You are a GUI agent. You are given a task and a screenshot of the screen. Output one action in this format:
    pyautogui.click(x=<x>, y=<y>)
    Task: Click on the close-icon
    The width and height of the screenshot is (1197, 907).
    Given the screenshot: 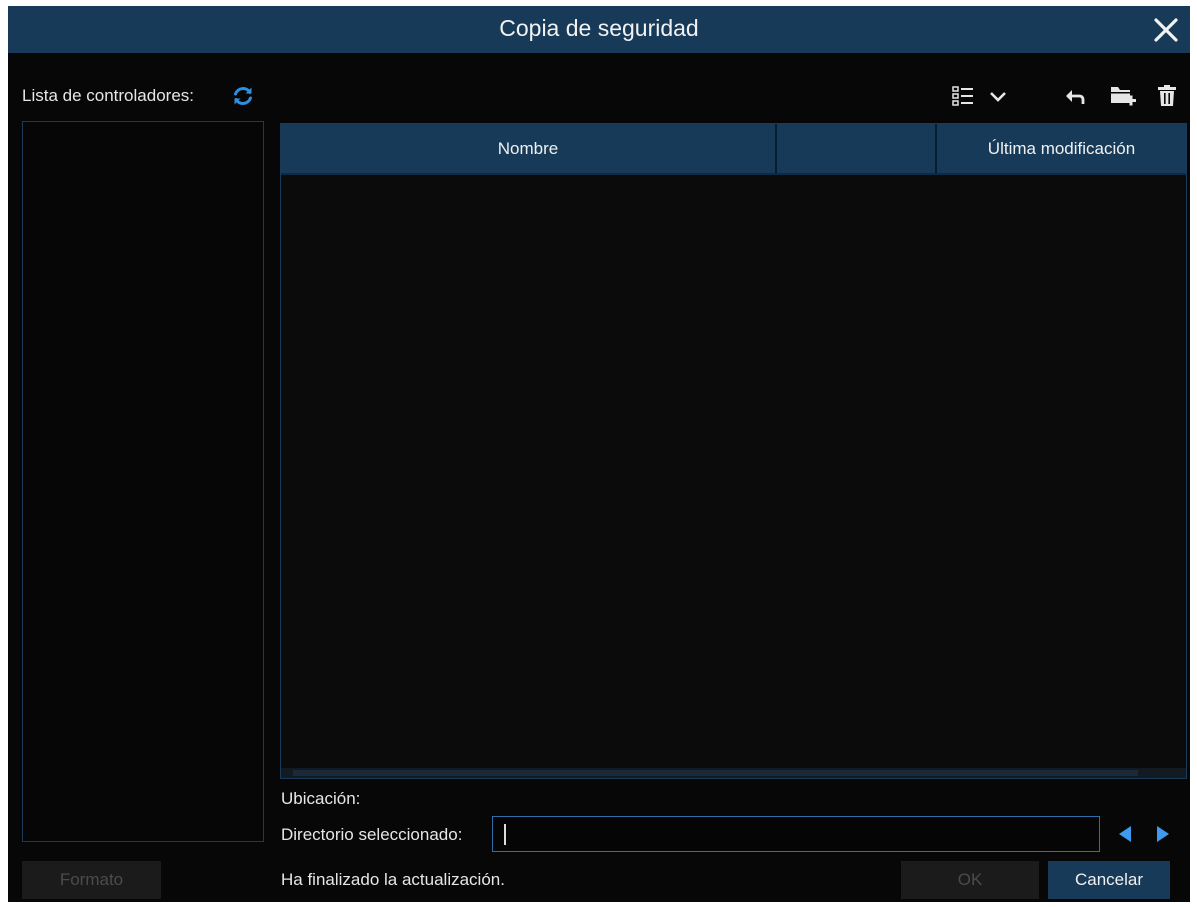 What is the action you would take?
    pyautogui.click(x=1166, y=30)
    